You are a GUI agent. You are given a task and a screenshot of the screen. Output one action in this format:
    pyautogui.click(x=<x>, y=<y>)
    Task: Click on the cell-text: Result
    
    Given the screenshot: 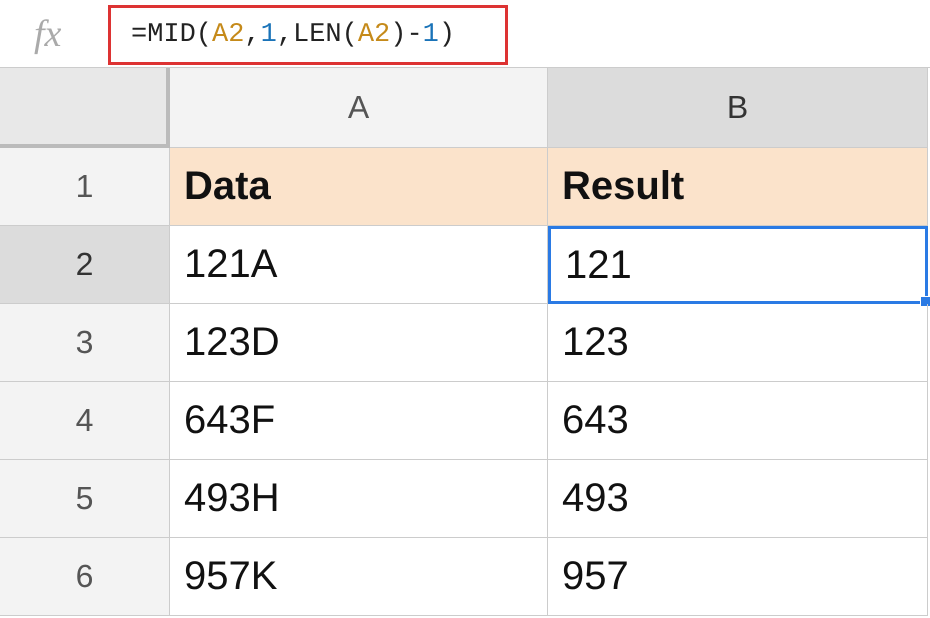 What is the action you would take?
    pyautogui.click(x=623, y=186)
    